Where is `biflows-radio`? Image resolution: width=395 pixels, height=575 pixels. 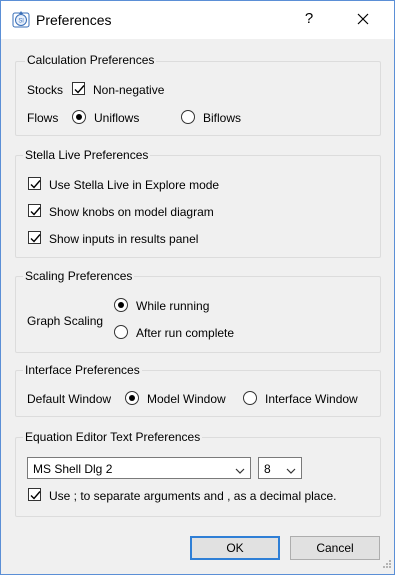 biflows-radio is located at coordinates (188, 117).